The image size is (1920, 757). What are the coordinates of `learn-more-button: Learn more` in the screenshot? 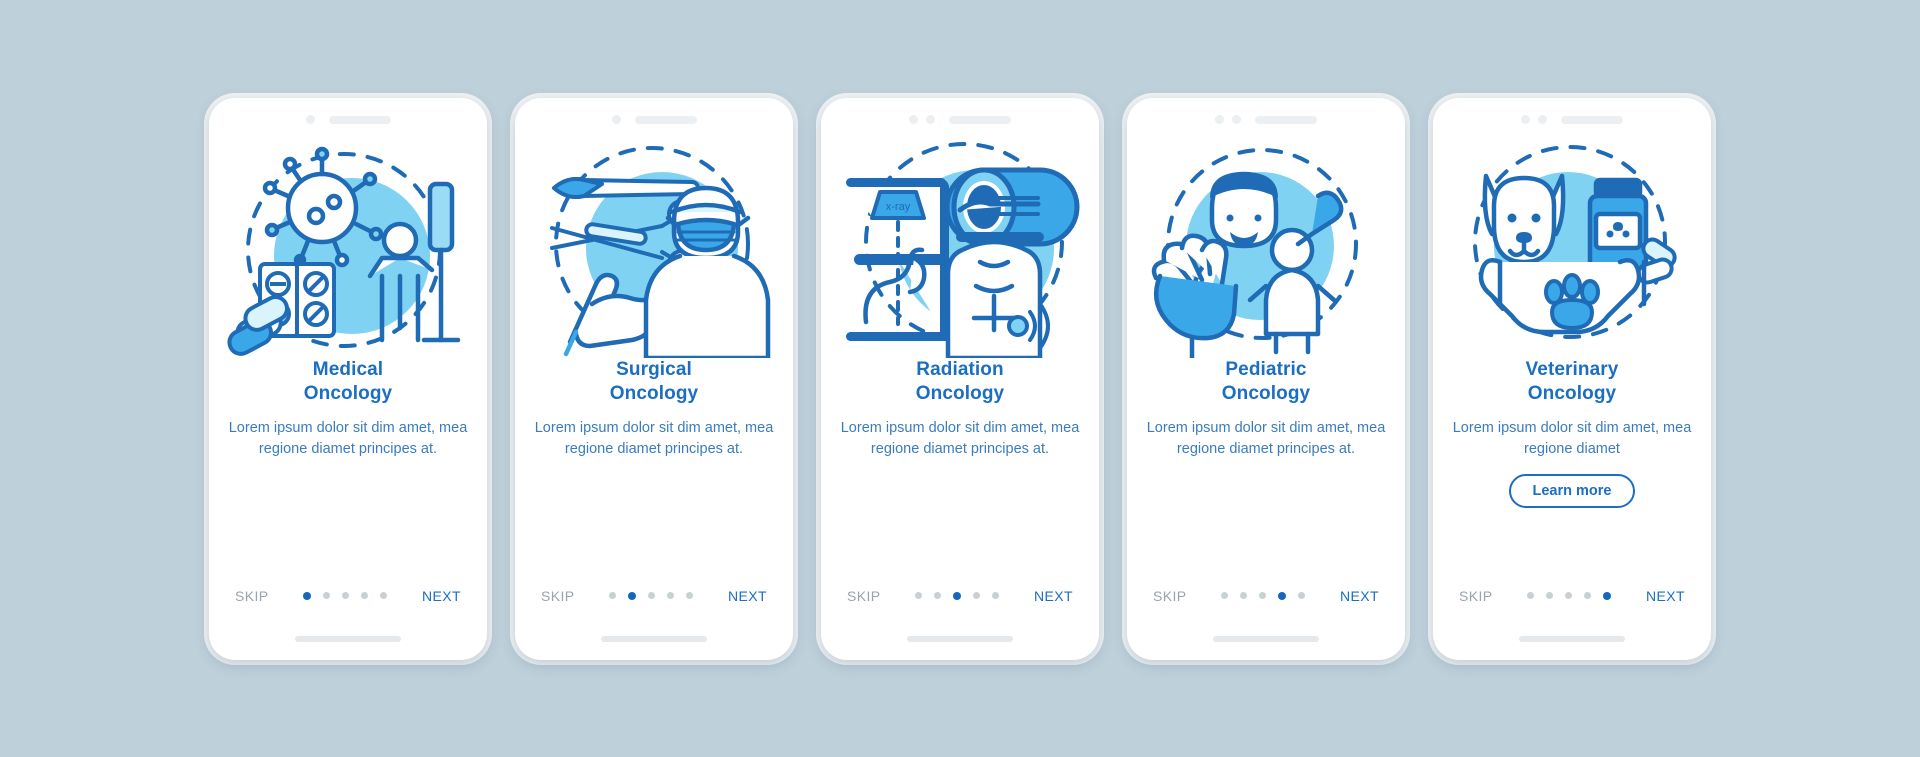 It's located at (1572, 491).